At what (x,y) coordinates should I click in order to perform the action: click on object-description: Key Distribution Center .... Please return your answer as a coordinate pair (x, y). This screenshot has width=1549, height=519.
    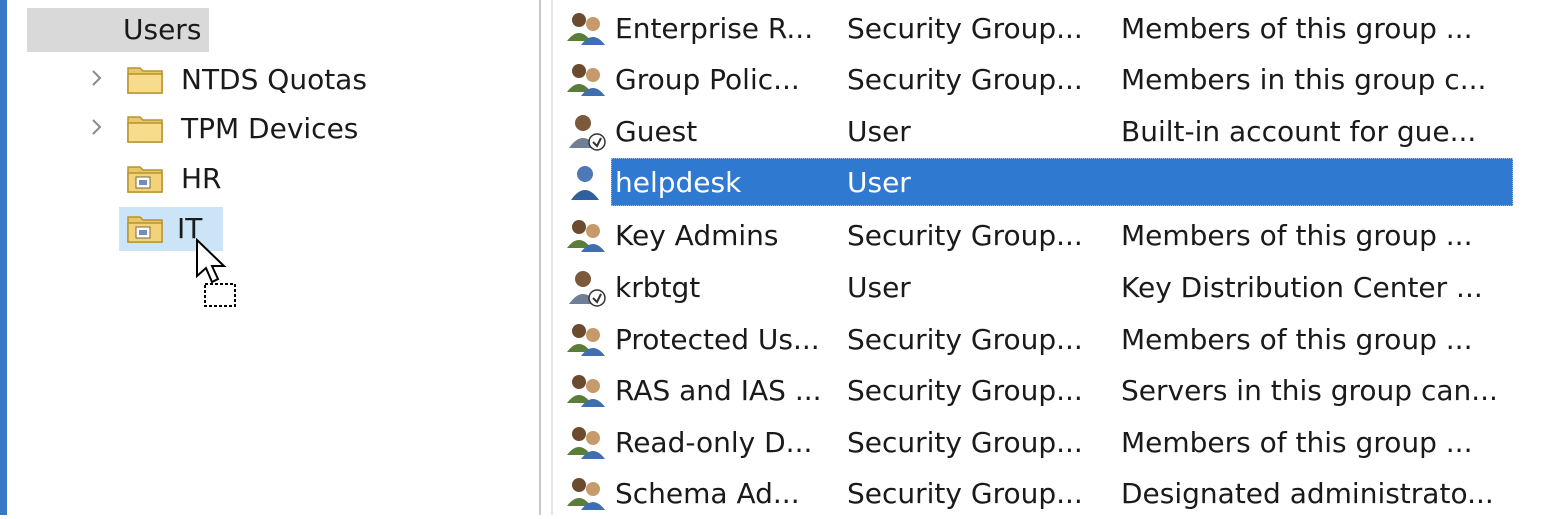
    Looking at the image, I should click on (1302, 287).